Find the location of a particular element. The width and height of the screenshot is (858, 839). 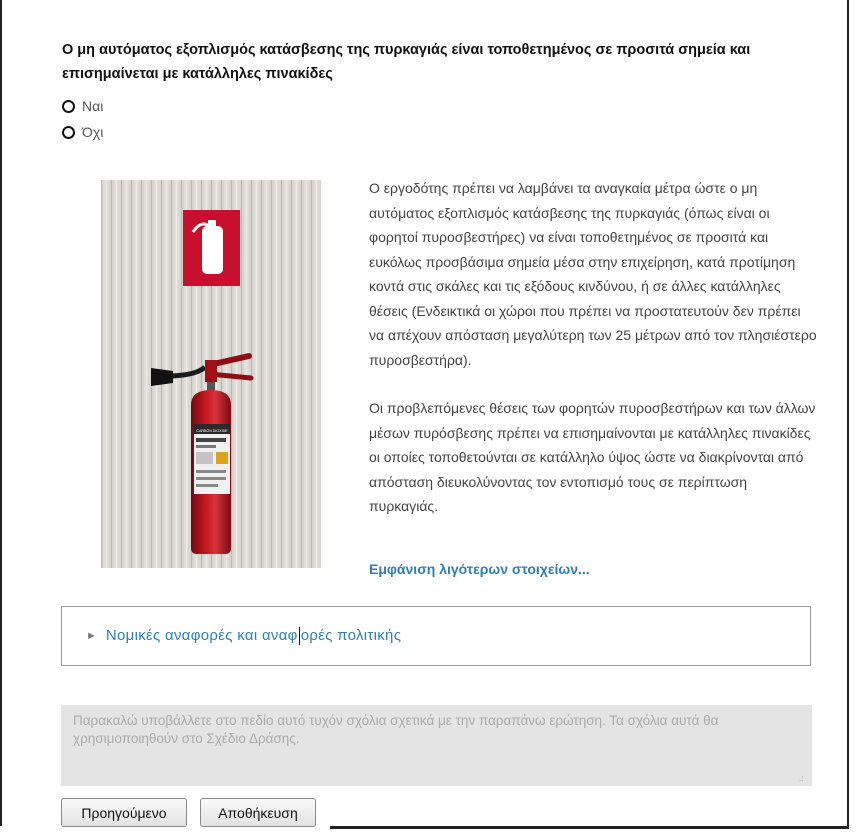

save-button: Αποθήκευση is located at coordinates (258, 812).